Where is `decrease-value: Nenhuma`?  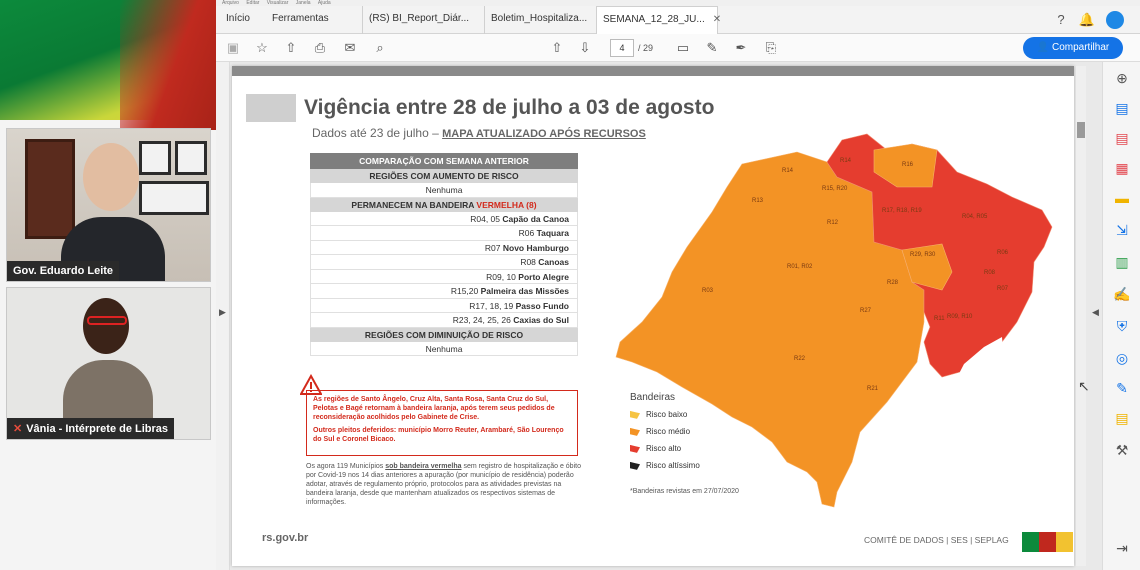
decrease-value: Nenhuma is located at coordinates (444, 348).